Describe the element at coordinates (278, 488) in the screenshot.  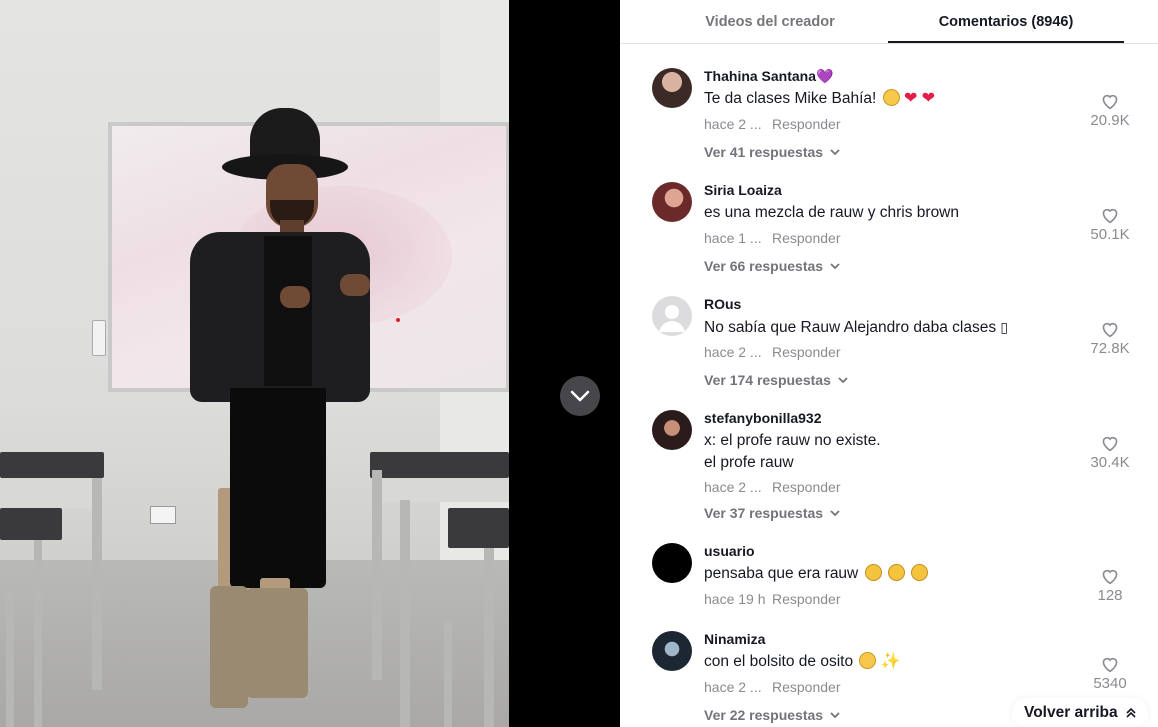
I see `skirt` at that location.